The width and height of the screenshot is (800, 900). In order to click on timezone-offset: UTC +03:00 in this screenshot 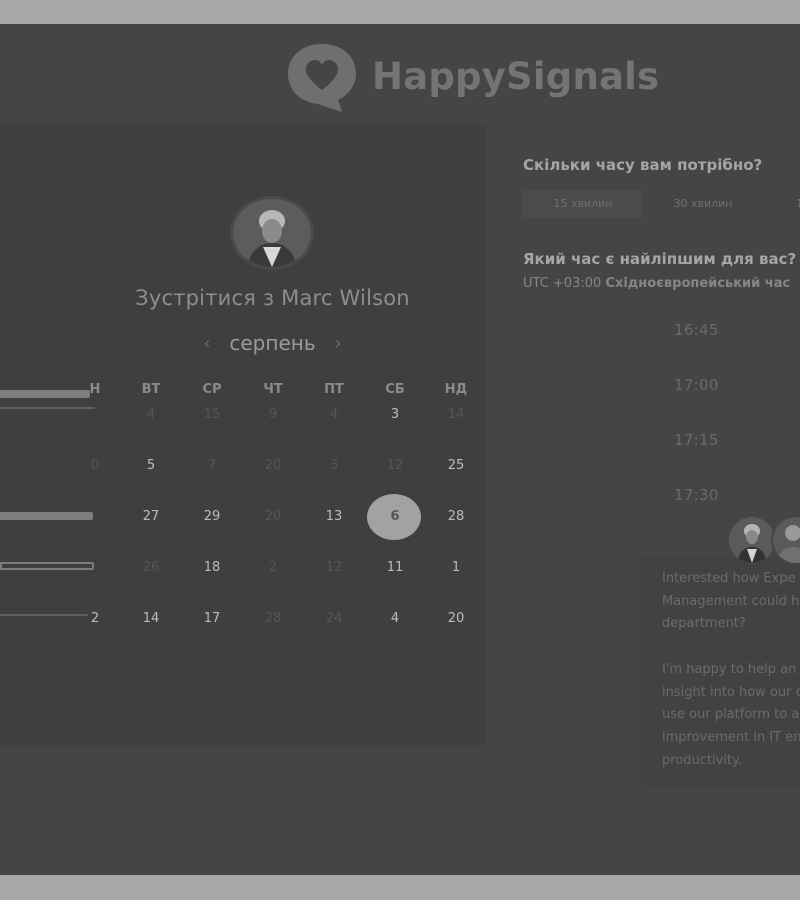, I will do `click(562, 283)`.